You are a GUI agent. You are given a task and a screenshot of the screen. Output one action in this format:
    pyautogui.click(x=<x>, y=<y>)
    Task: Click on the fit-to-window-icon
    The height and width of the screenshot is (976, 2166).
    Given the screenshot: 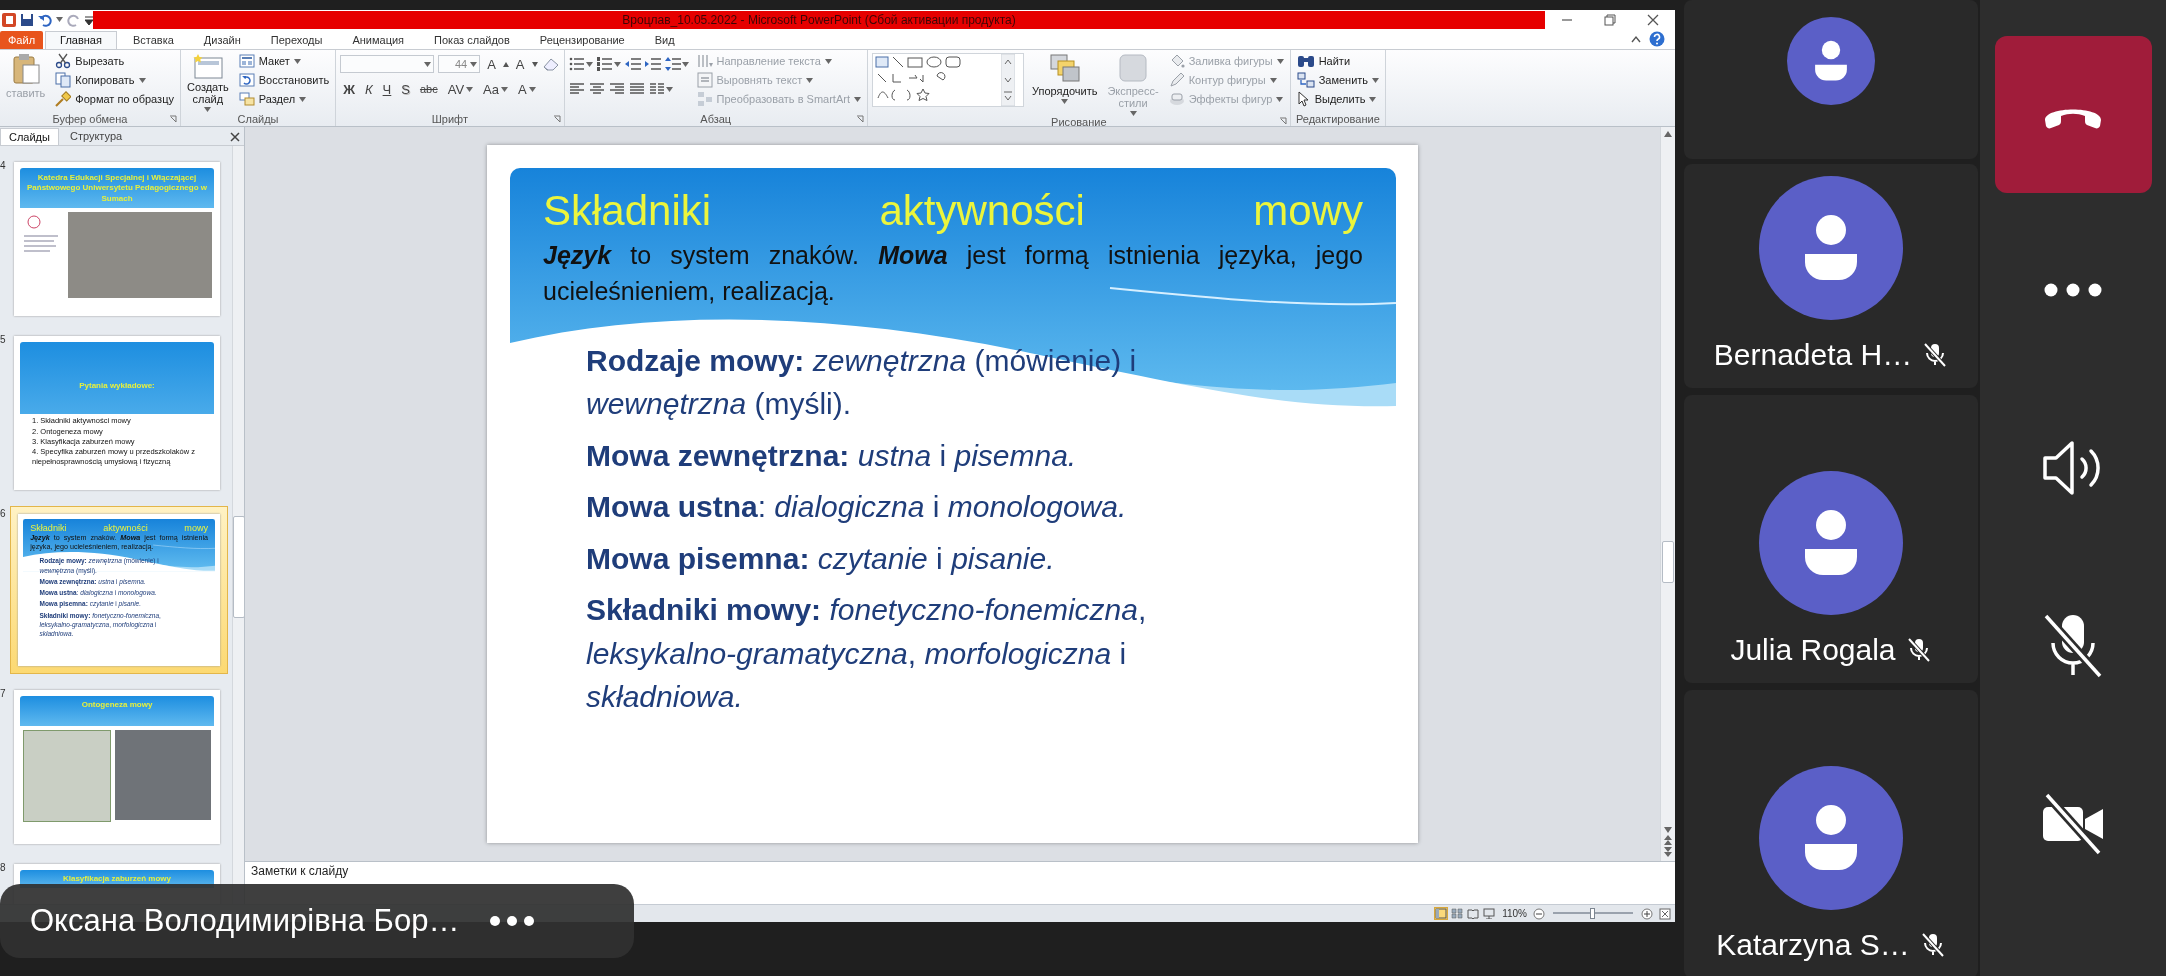 What is the action you would take?
    pyautogui.click(x=1665, y=913)
    